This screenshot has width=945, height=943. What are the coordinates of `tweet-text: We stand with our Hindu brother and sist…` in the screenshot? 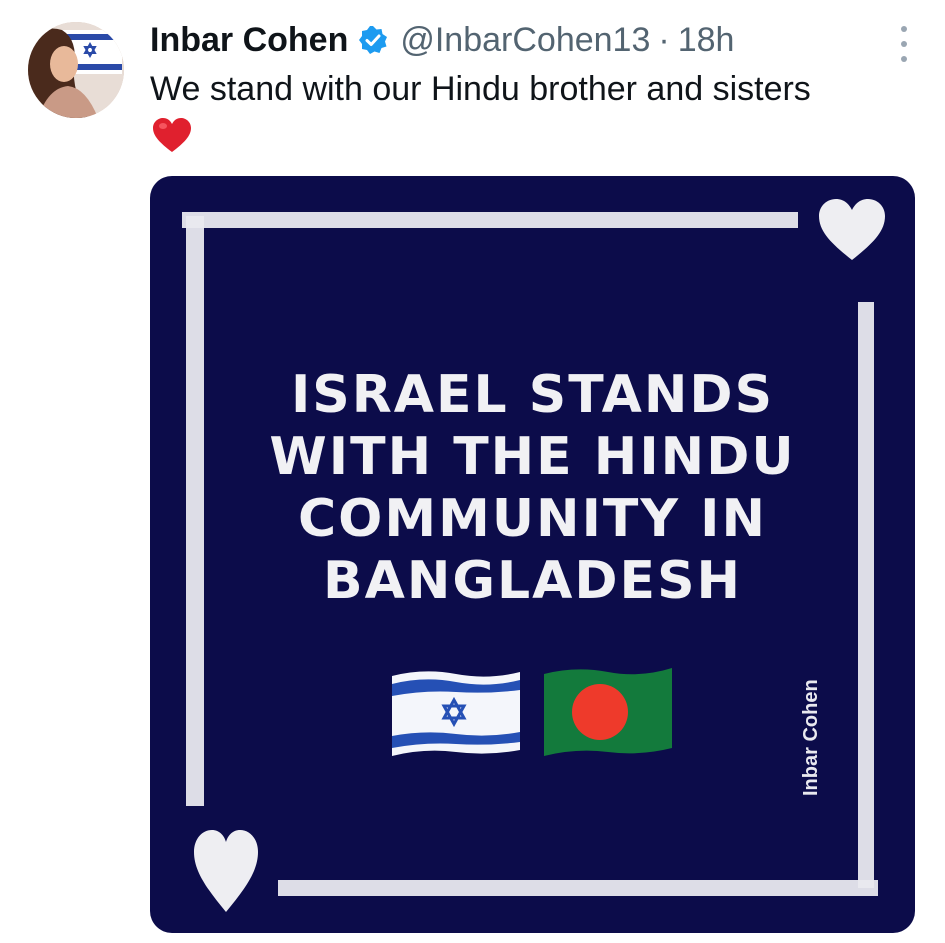 It's located at (480, 89).